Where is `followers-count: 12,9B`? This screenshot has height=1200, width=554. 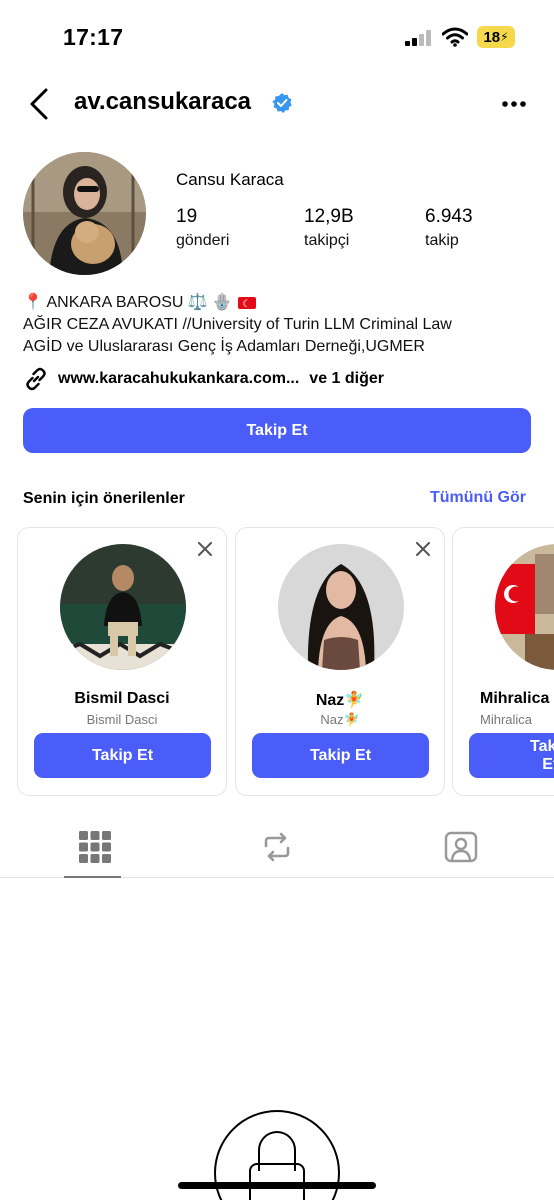
followers-count: 12,9B is located at coordinates (329, 216).